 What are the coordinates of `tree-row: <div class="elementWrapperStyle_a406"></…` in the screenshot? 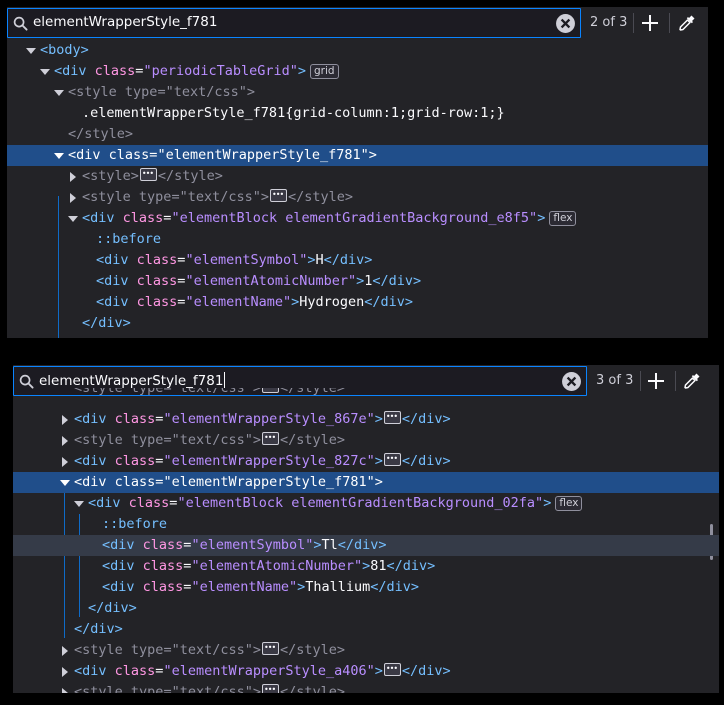 It's located at (366, 670).